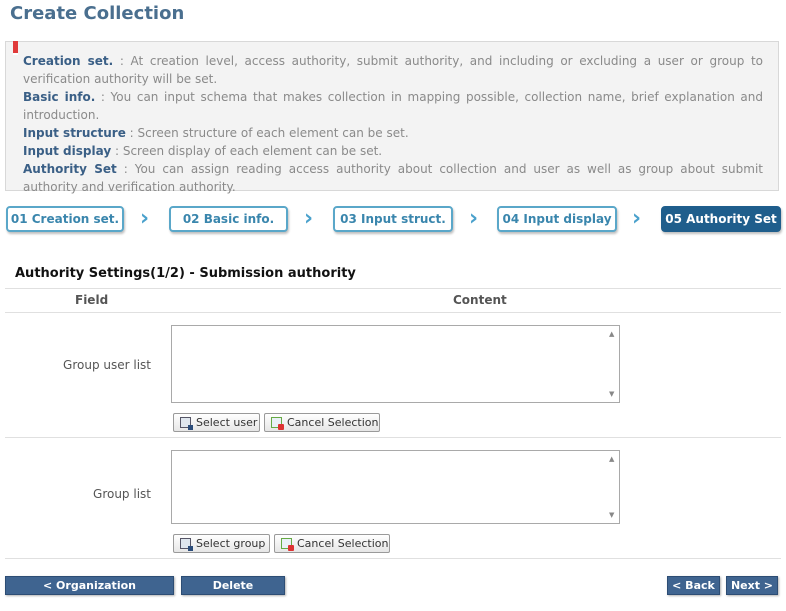 The image size is (786, 611). I want to click on info-term: Authority Set, so click(70, 169).